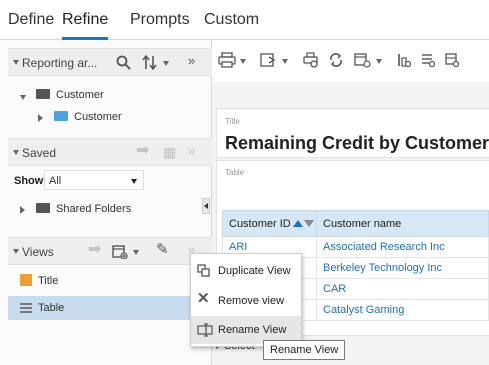 This screenshot has height=365, width=489. What do you see at coordinates (260, 223) in the screenshot?
I see `column-header-label: Customer ID` at bounding box center [260, 223].